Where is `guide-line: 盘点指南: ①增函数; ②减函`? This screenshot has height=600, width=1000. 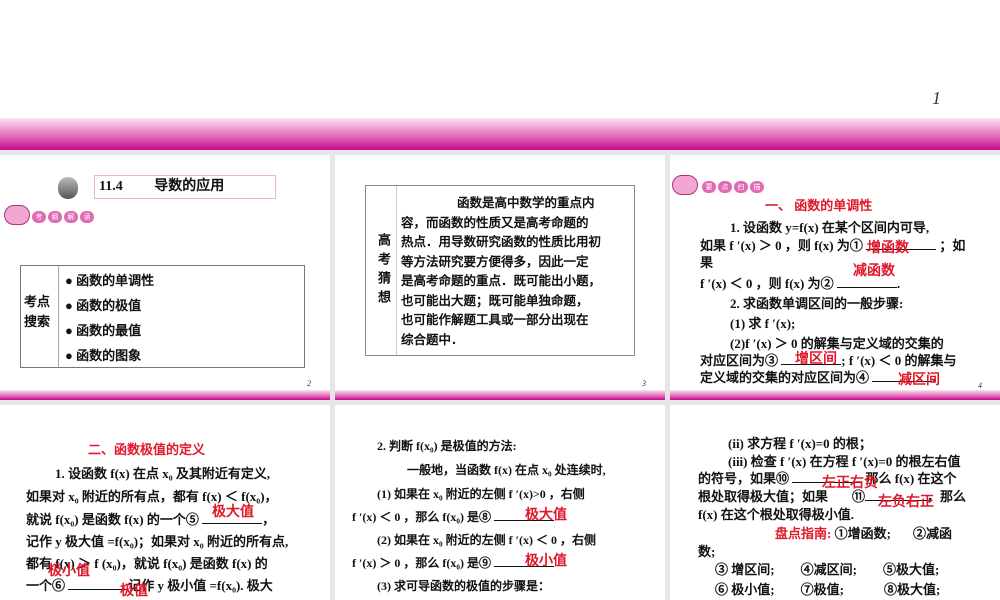
guide-line: 盘点指南: ①增函数; ②减函 is located at coordinates (863, 533).